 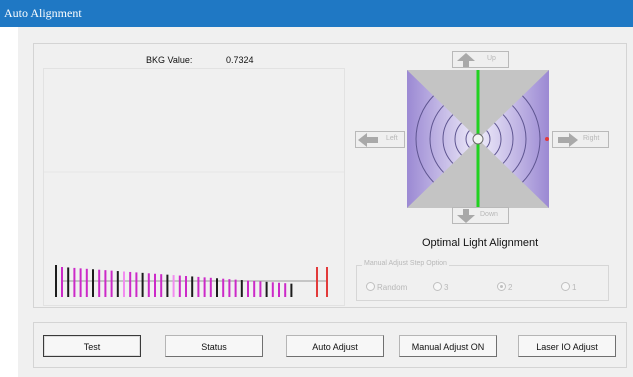 I want to click on manual-step-legend: Manual Adjust Step Option, so click(x=405, y=263).